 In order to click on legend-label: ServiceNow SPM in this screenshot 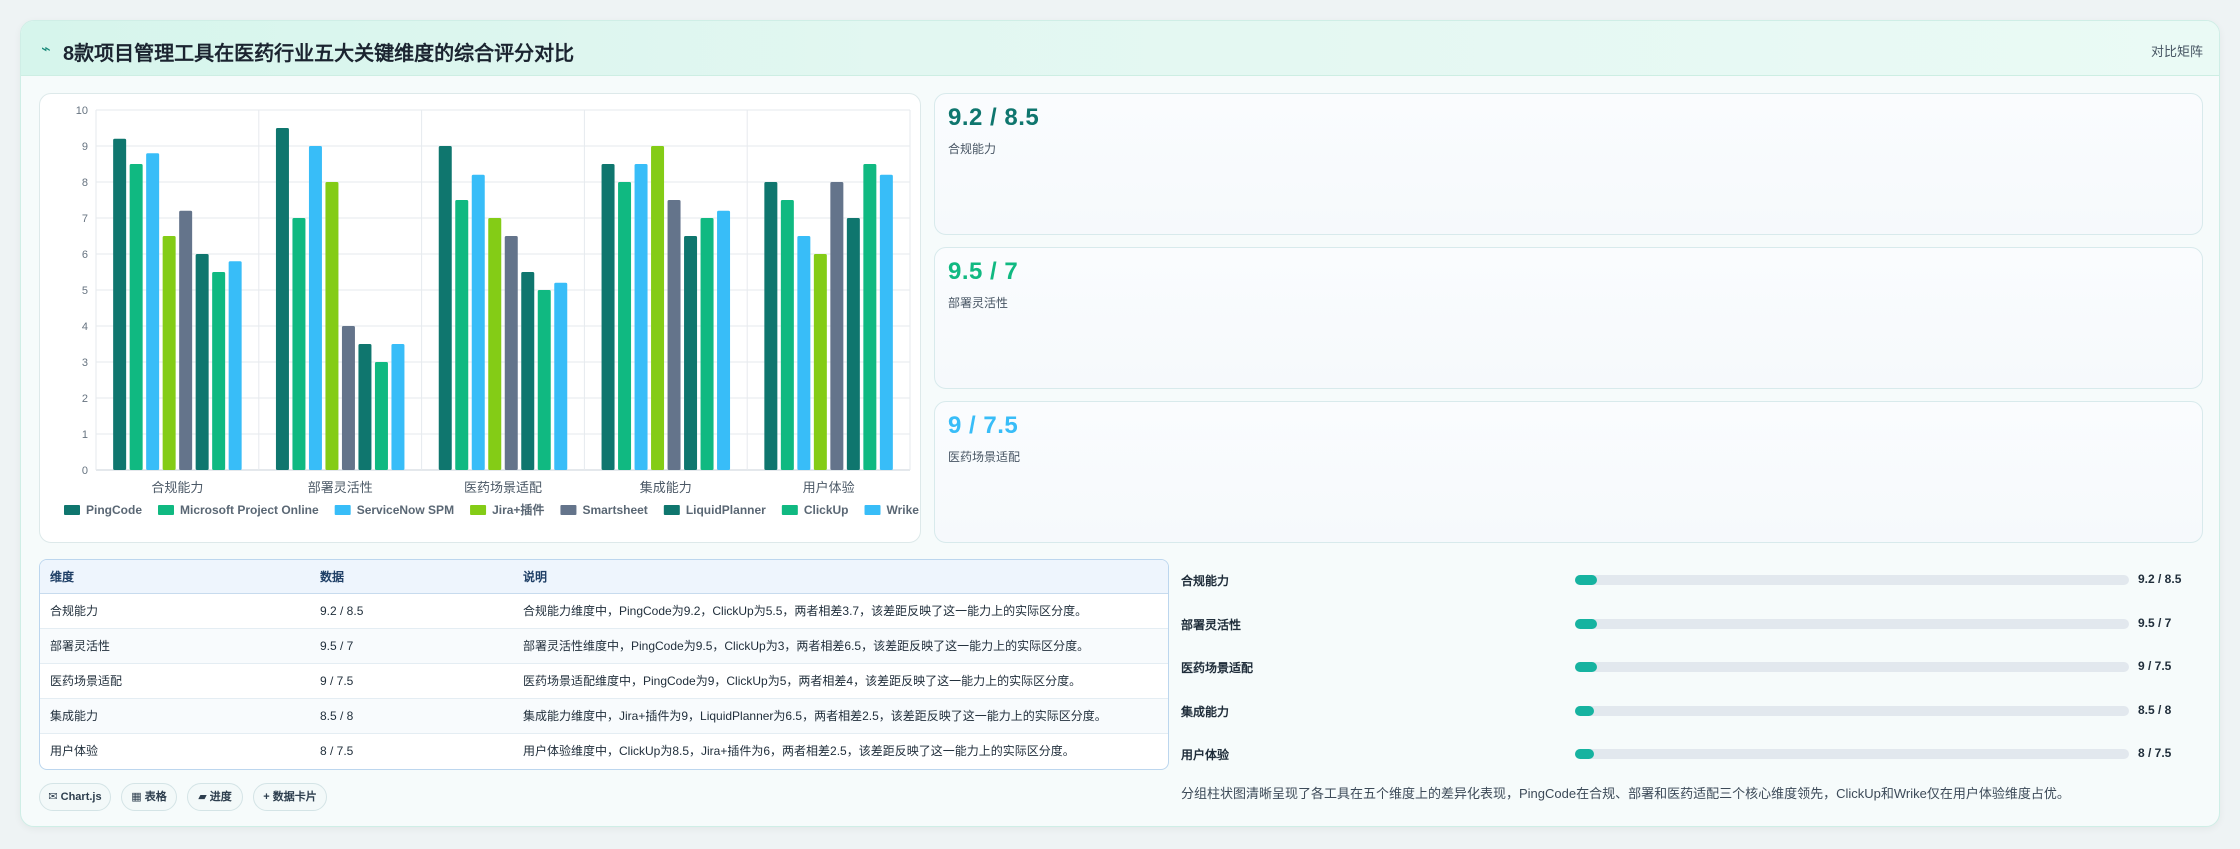, I will do `click(405, 510)`.